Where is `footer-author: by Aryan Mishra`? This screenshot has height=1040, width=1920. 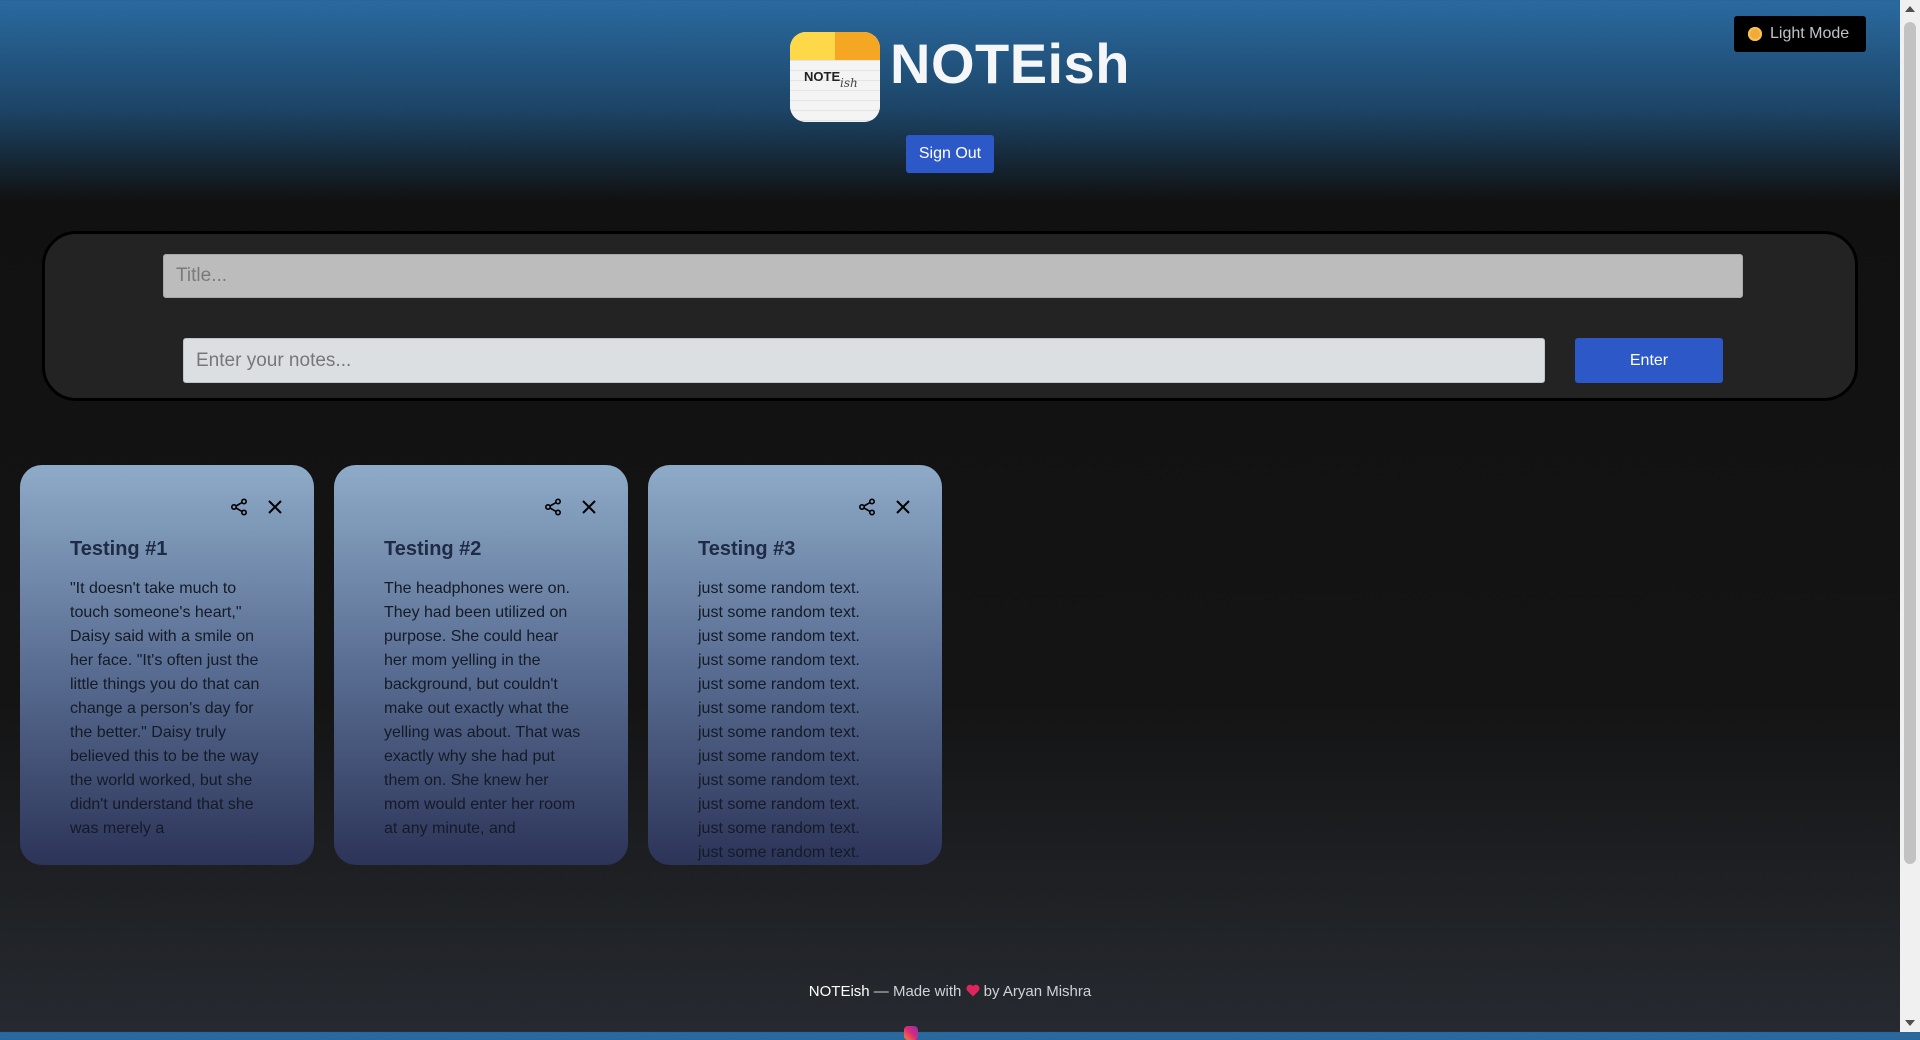
footer-author: by Aryan Mishra is located at coordinates (1035, 991).